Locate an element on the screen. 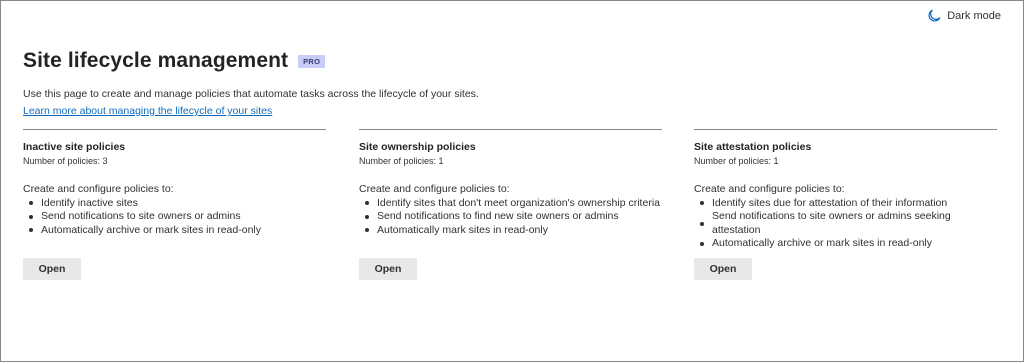  open-attestation-policies-button: Open is located at coordinates (723, 269).